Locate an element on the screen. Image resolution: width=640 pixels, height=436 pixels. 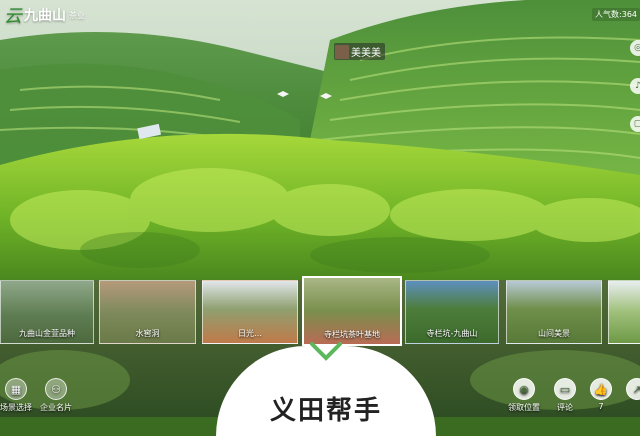
bottom-left-toolbar: ▦ 场景选择 ⚇ 企业名片 is located at coordinates (36, 395).